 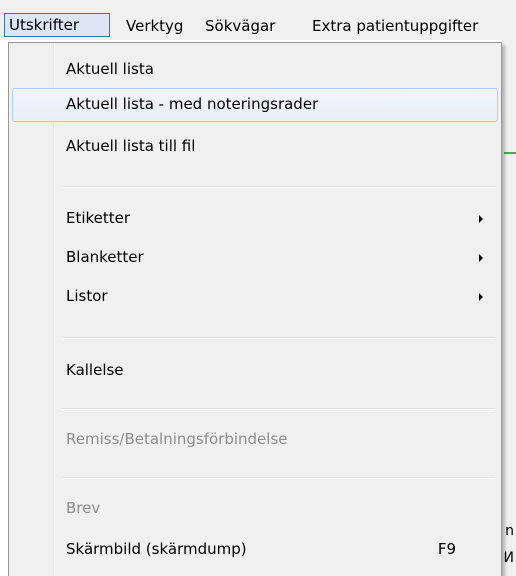 I want to click on menu-item-label: Listor, so click(x=87, y=296).